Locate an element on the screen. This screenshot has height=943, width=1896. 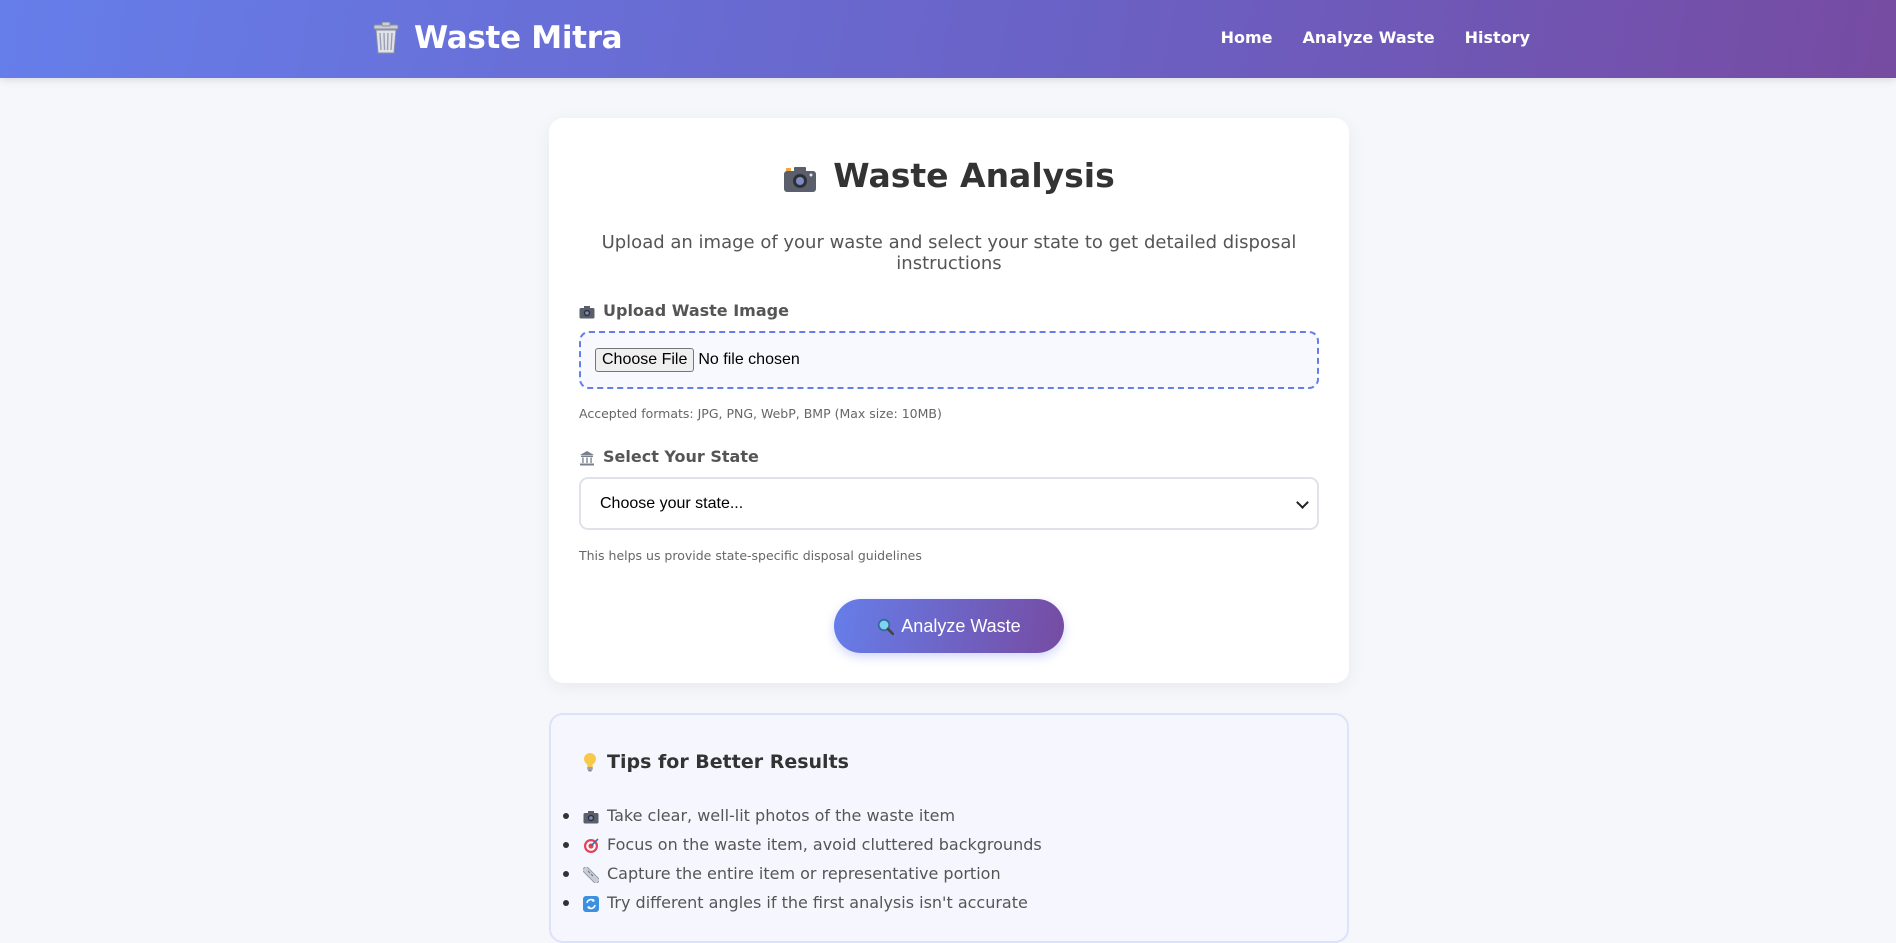
page-title: Waste Analysis is located at coordinates (949, 175).